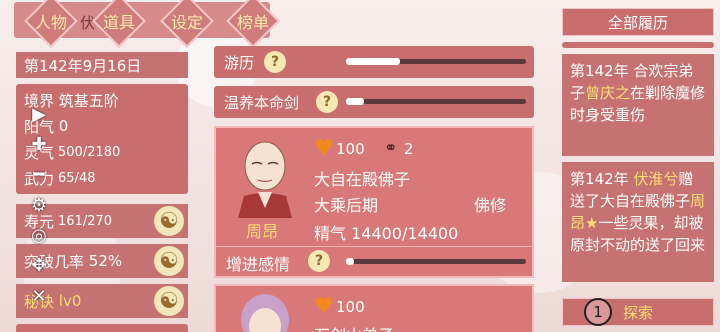 Image resolution: width=720 pixels, height=332 pixels. Describe the element at coordinates (436, 61) in the screenshot. I see `travel-slider` at that location.